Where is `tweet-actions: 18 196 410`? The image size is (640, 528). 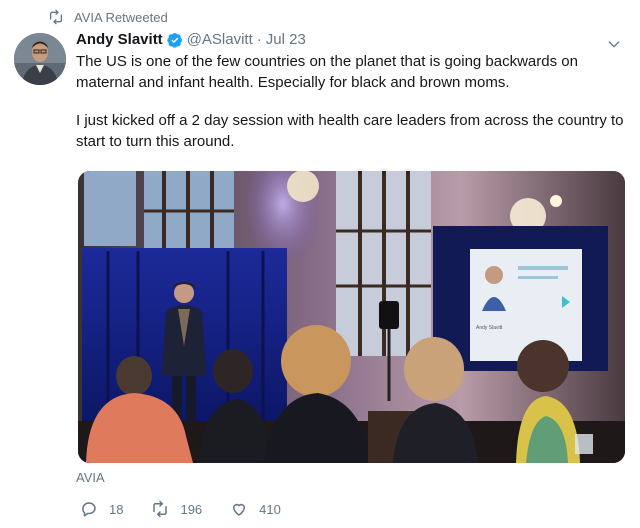
tweet-actions: 18 196 410 is located at coordinates (194, 509).